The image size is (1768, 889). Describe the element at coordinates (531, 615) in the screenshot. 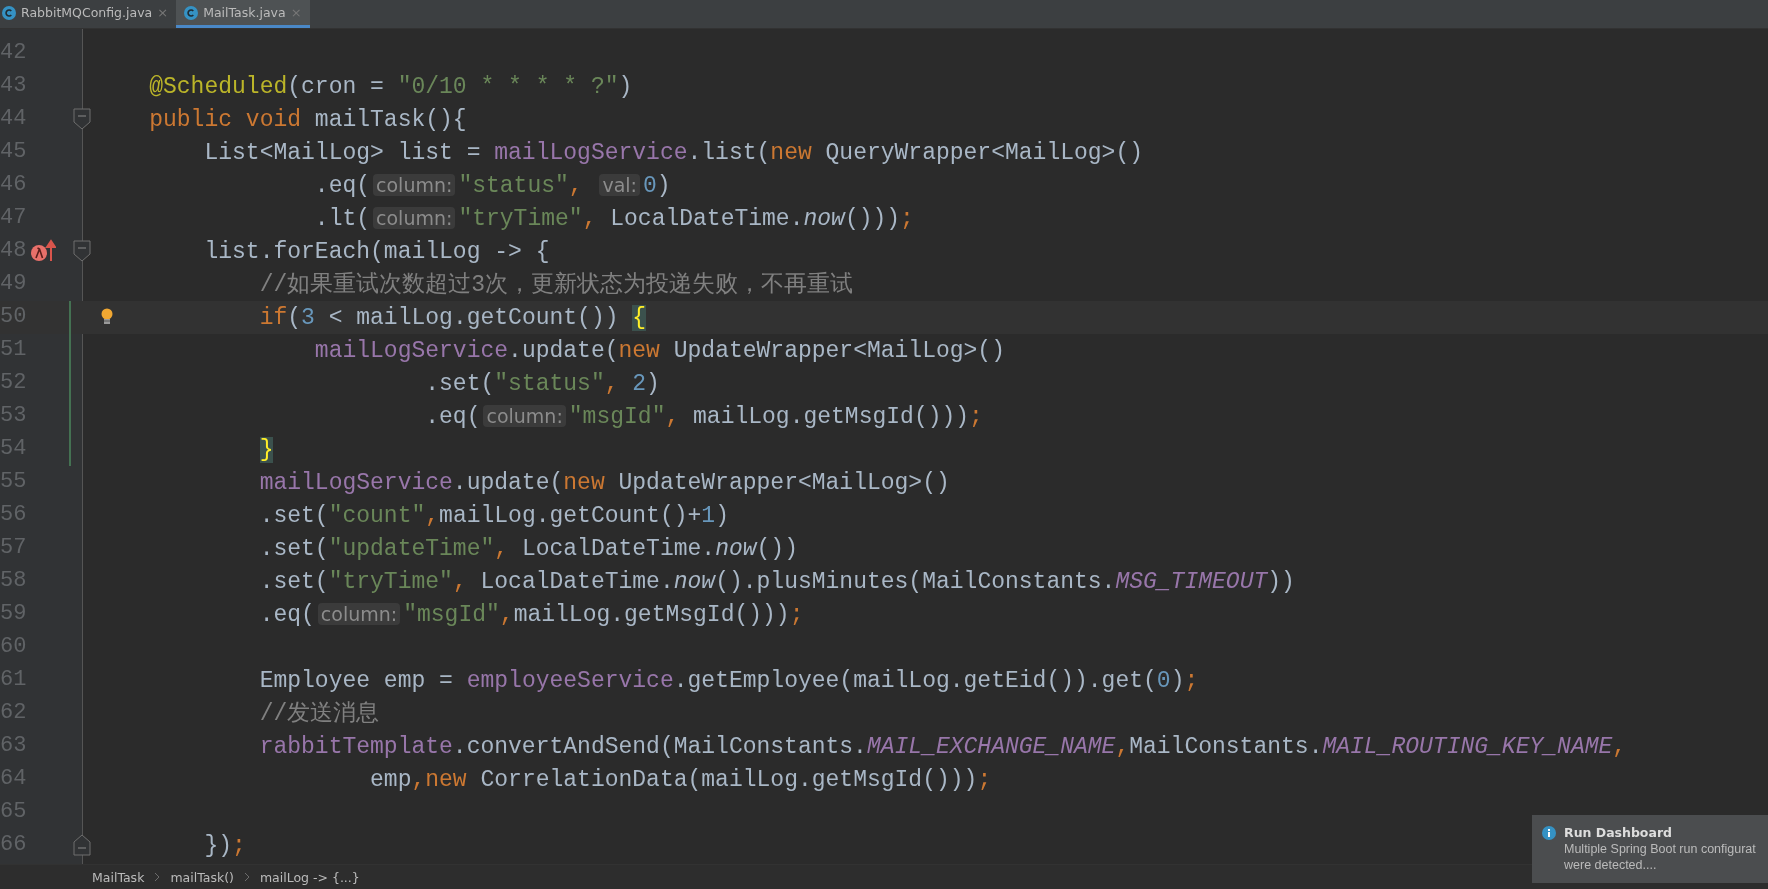

I see `code-line: .eq( column: "msgId",mailLog.getMsgId()));` at that location.